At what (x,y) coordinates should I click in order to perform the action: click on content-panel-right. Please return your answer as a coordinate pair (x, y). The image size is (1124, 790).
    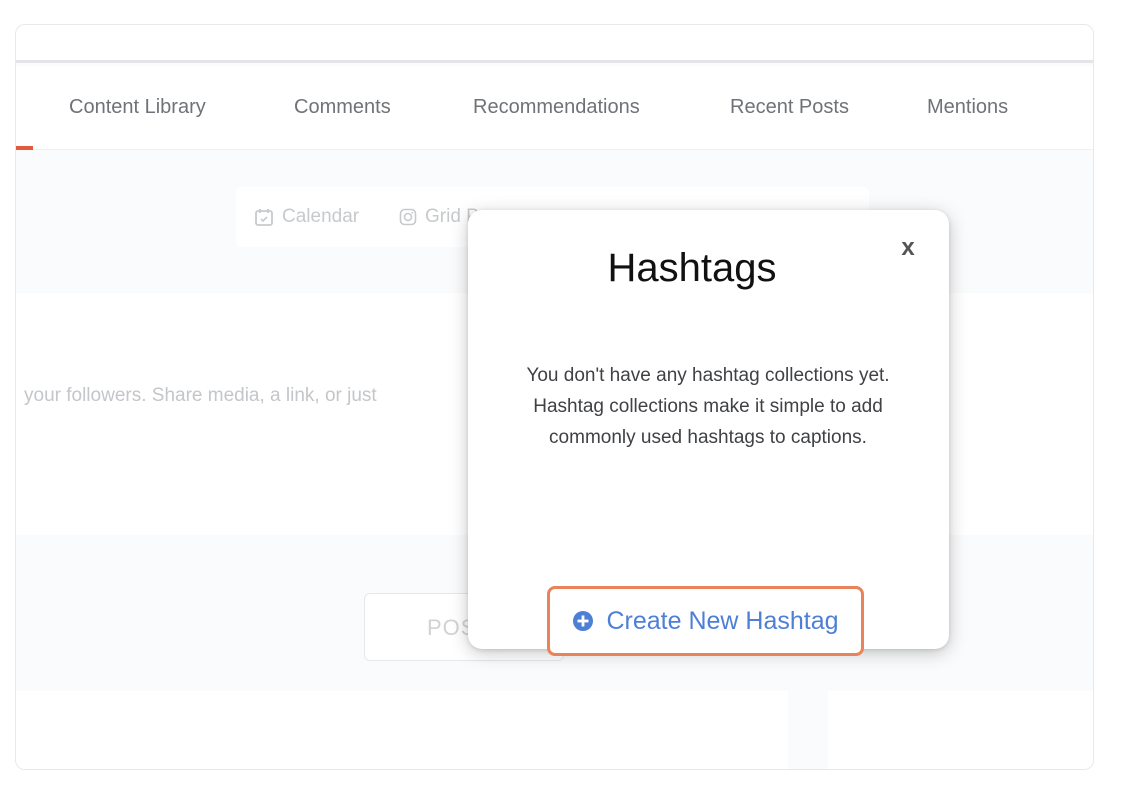
    Looking at the image, I should click on (960, 730).